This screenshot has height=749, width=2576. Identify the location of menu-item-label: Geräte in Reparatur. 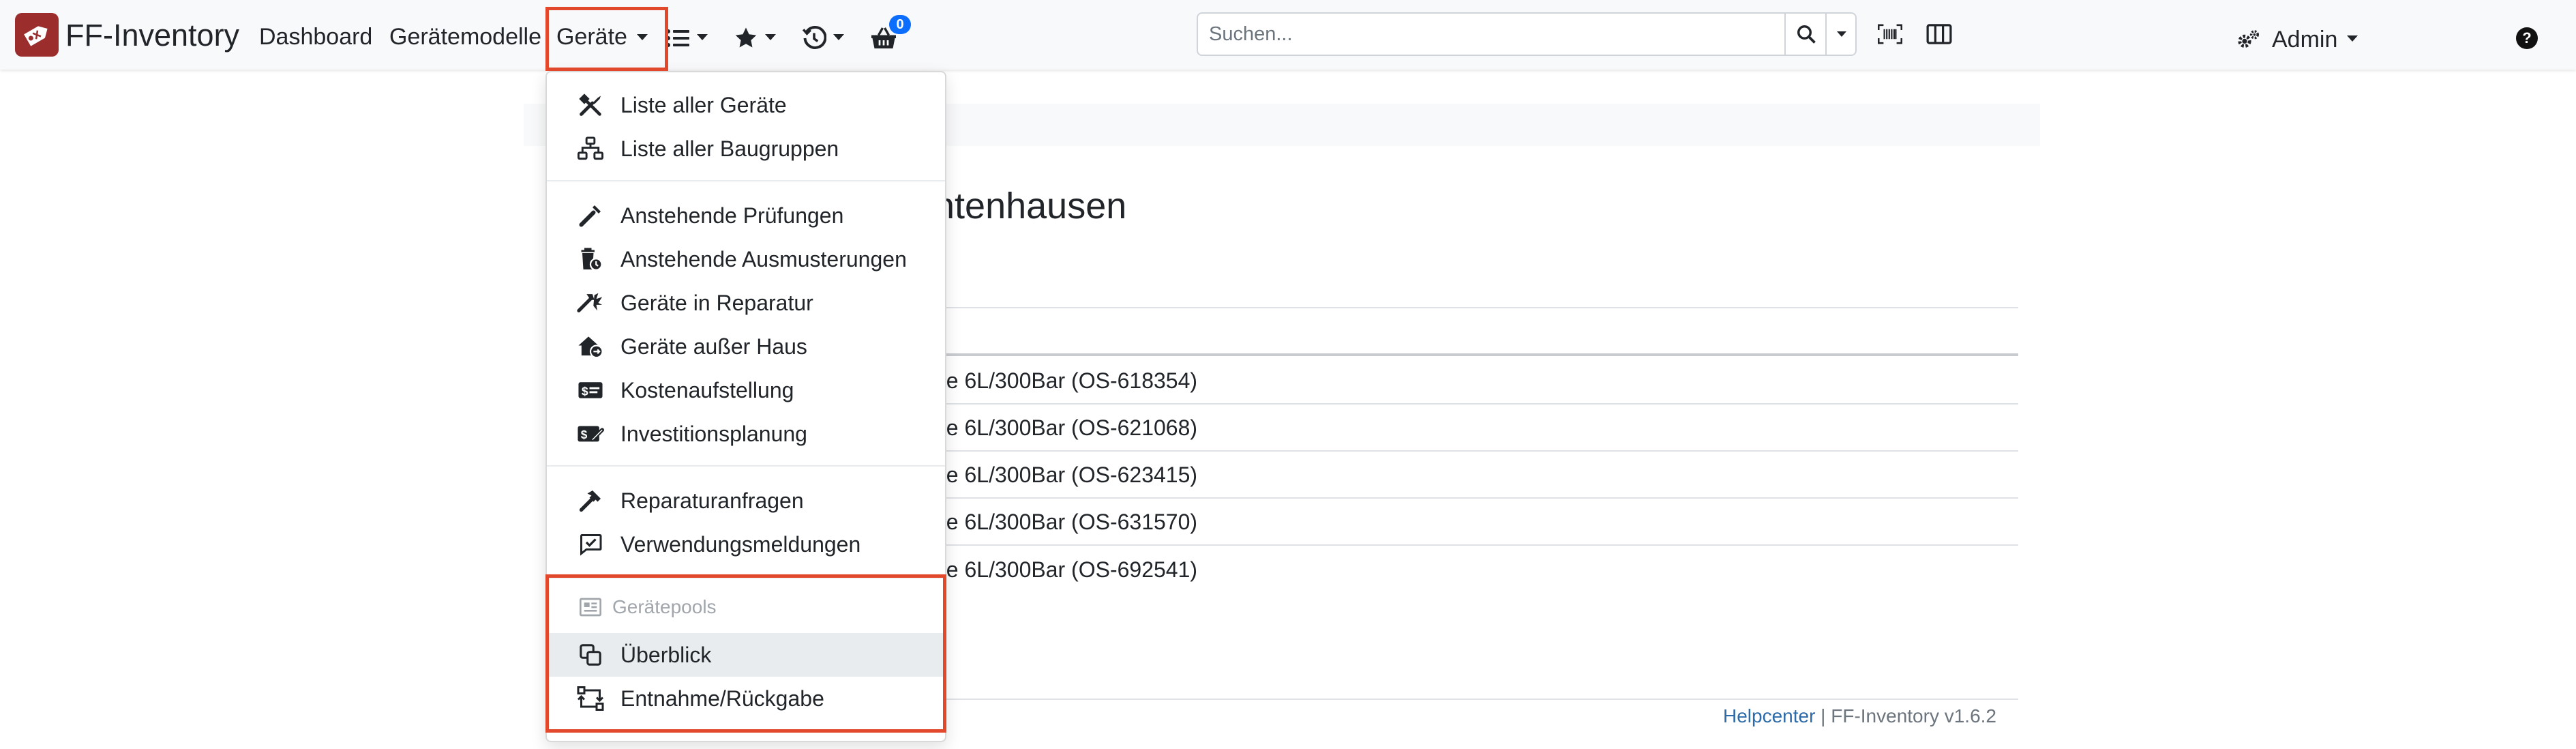
(716, 303).